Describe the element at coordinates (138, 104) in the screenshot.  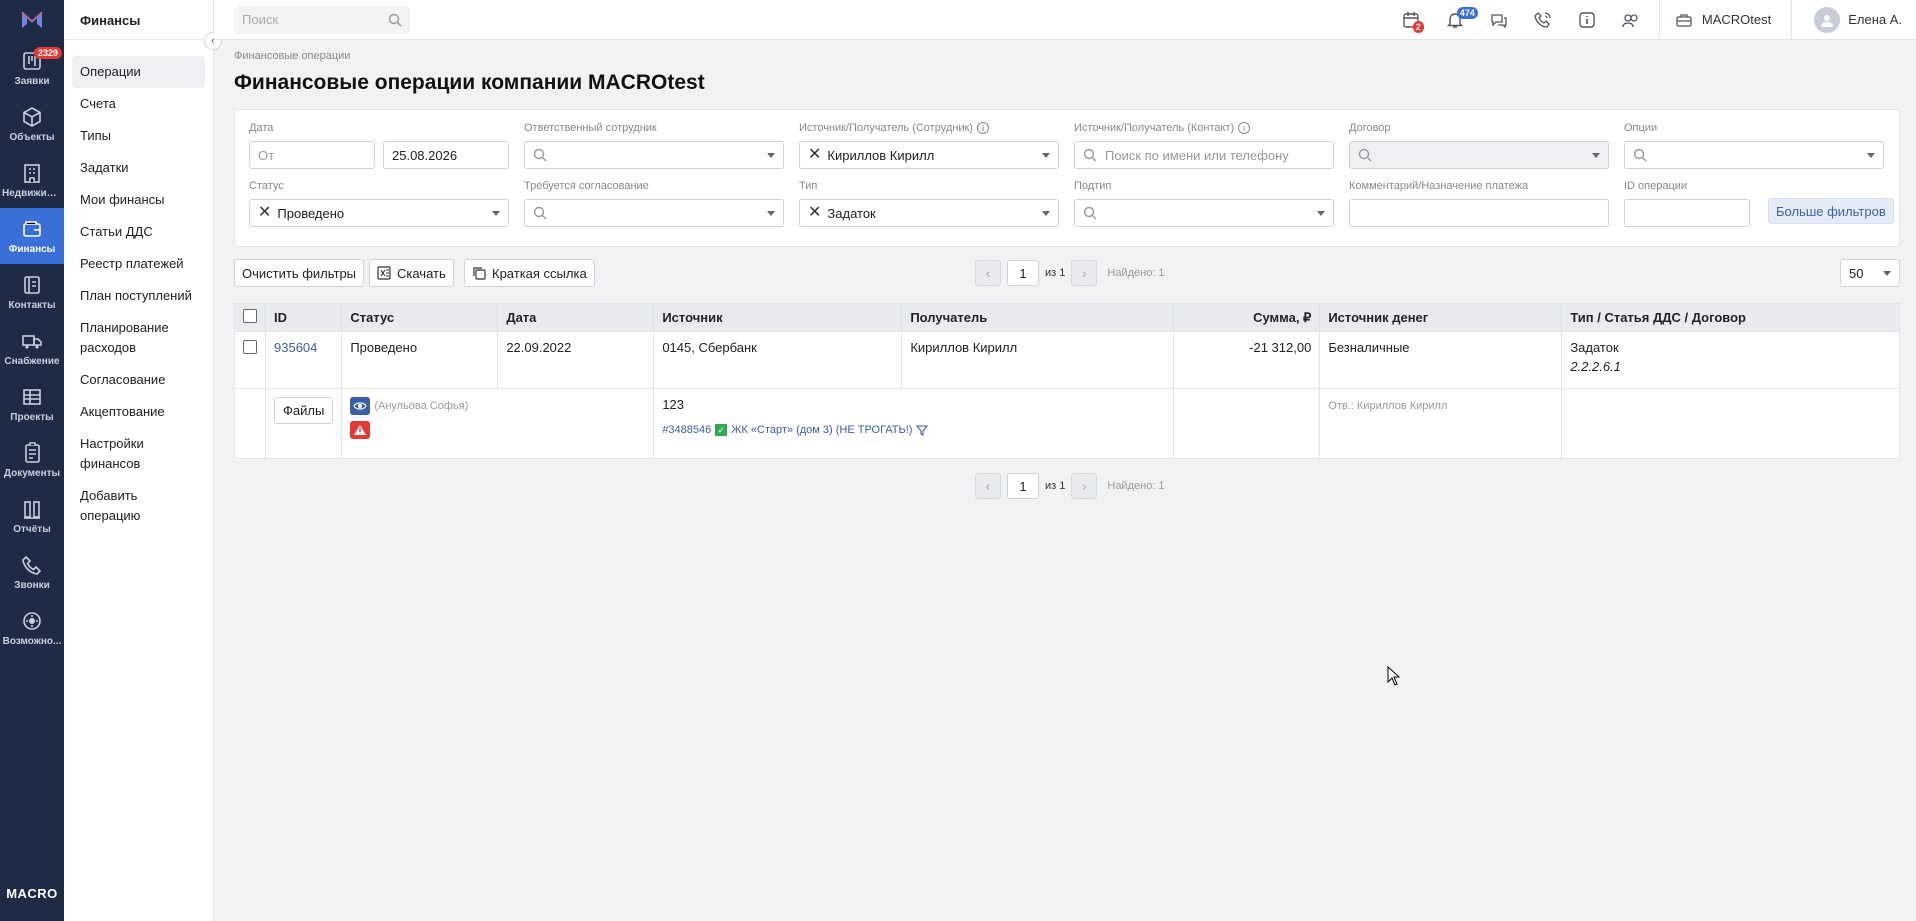
I see `sidebar-item: Счета` at that location.